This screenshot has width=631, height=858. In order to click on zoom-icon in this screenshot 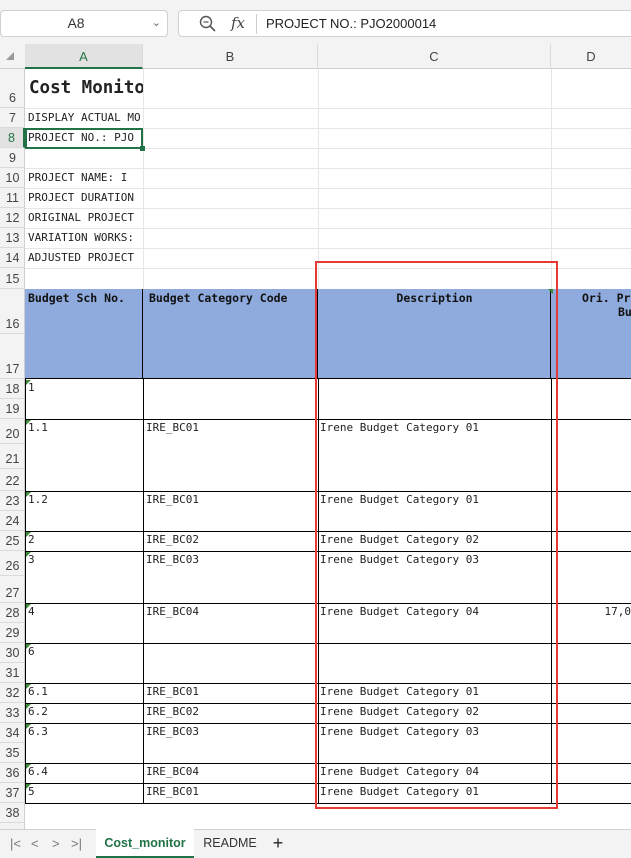, I will do `click(208, 24)`.